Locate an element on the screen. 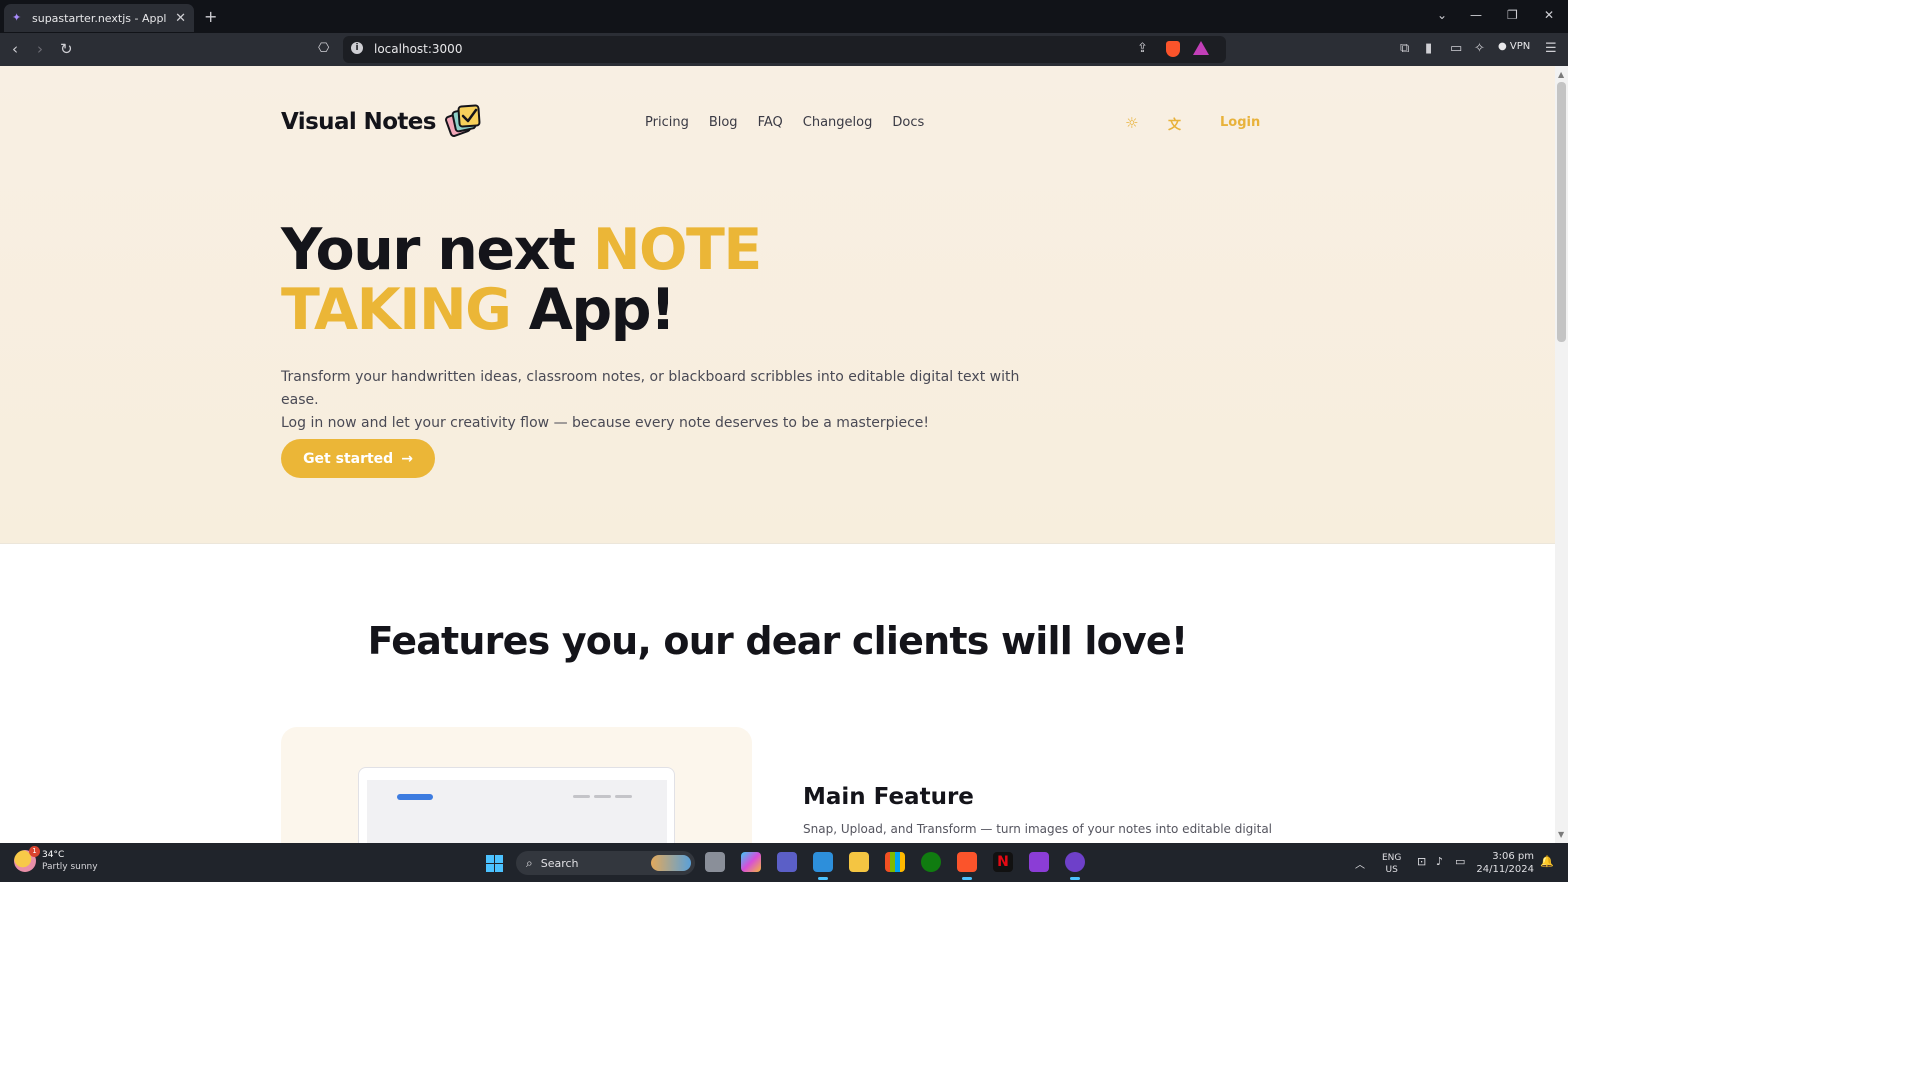  teams-icon is located at coordinates (787, 862).